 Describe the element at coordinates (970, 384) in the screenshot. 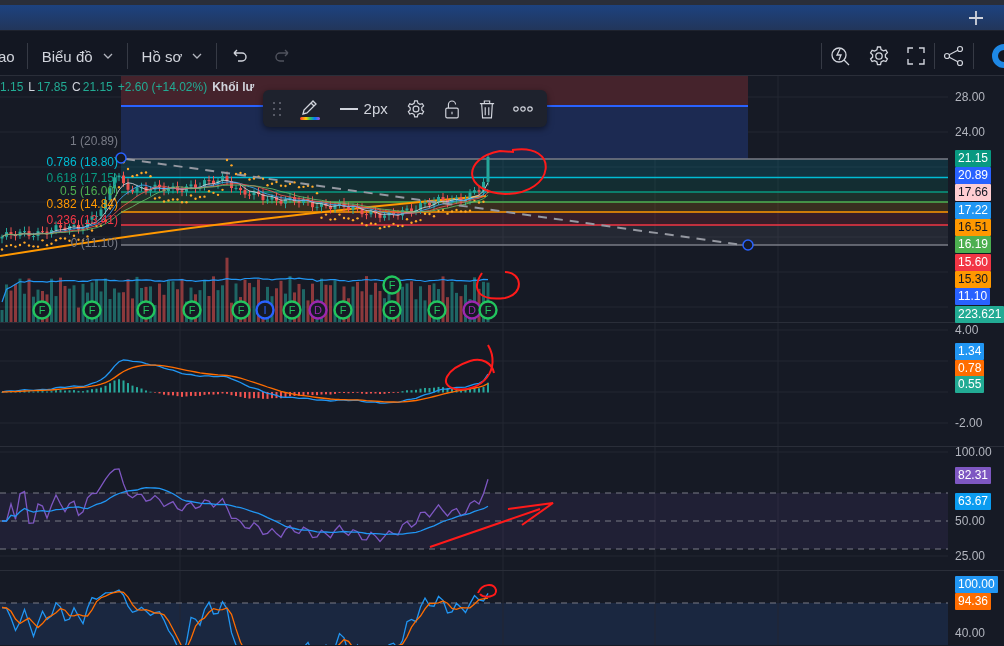

I see `price-badge: 0.55` at that location.